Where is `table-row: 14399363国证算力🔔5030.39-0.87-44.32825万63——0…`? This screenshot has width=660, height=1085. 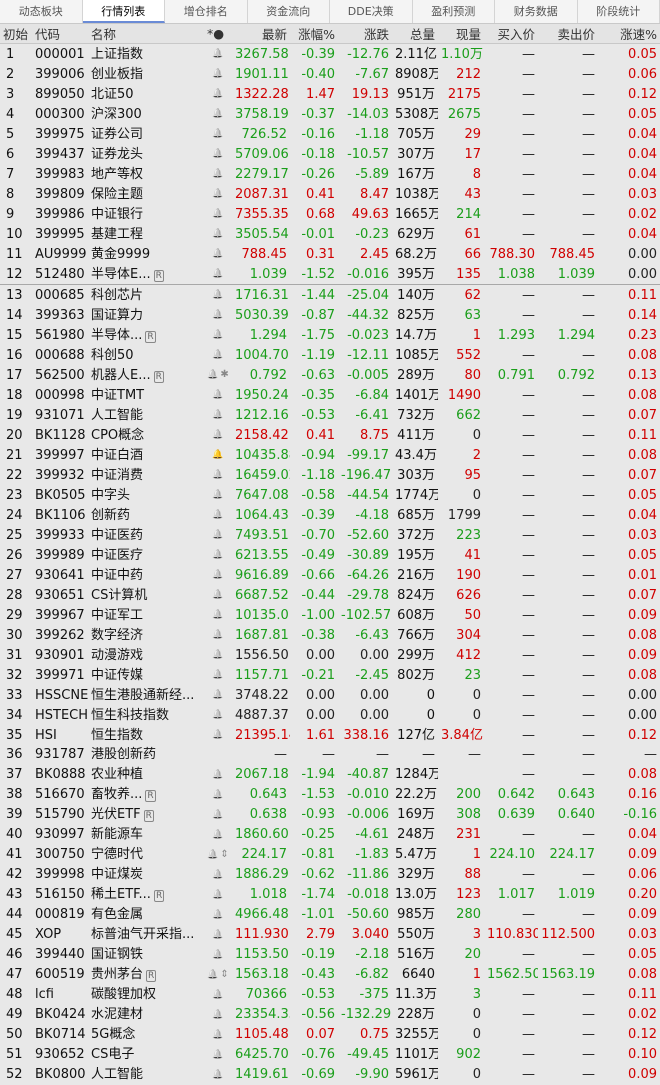 table-row: 14399363国证算力🔔5030.39-0.87-44.32825万63——0… is located at coordinates (330, 315).